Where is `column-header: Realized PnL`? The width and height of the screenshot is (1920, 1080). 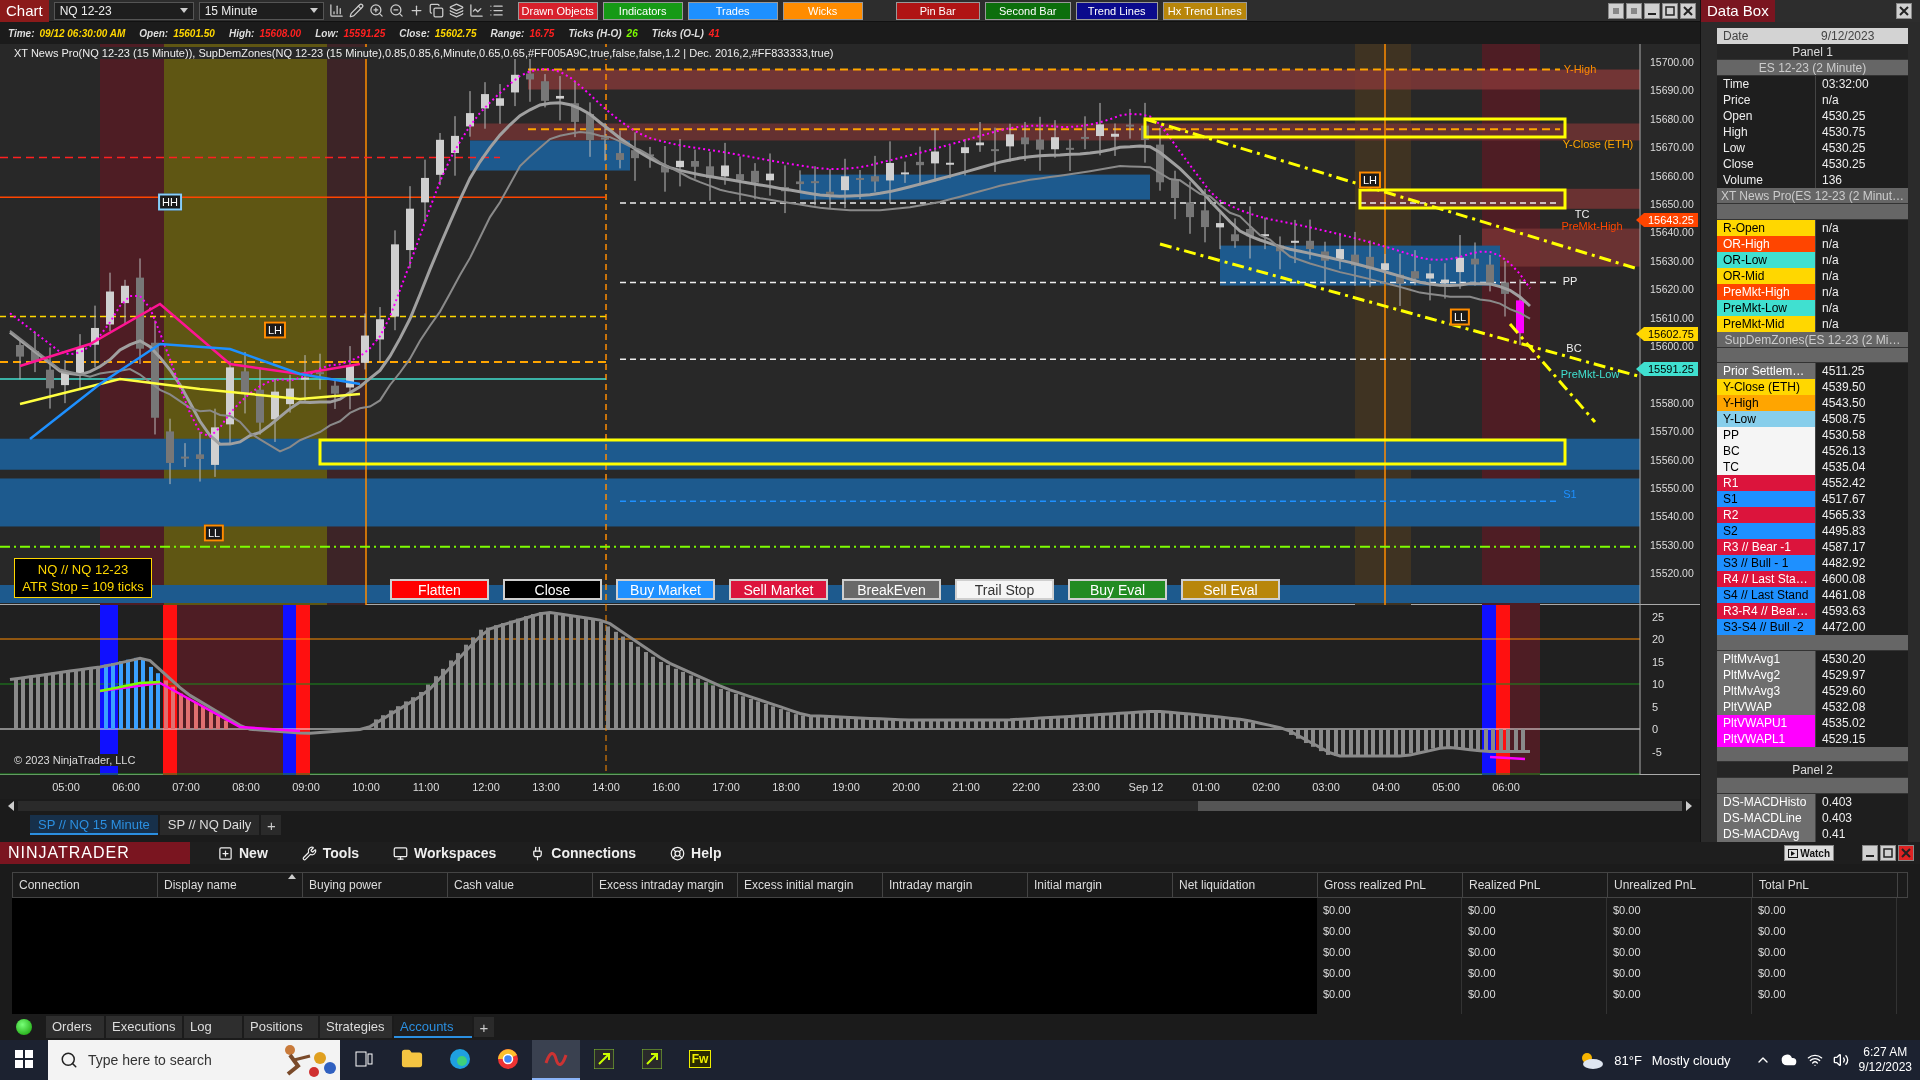 column-header: Realized PnL is located at coordinates (1535, 885).